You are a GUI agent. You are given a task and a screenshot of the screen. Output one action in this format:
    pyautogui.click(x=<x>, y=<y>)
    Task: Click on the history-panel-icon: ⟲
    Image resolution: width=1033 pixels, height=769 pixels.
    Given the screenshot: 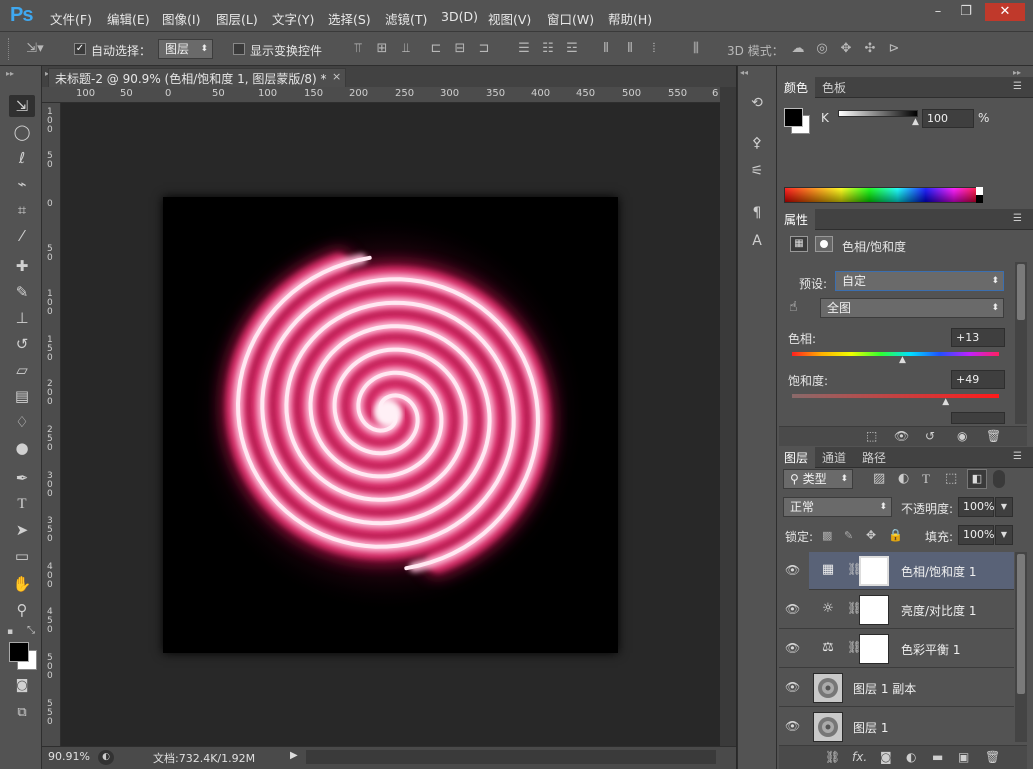 What is the action you would take?
    pyautogui.click(x=757, y=103)
    